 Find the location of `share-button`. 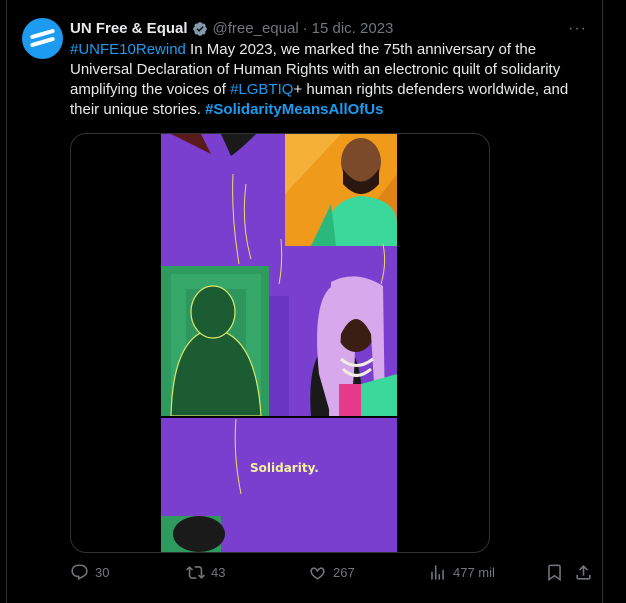

share-button is located at coordinates (583, 572).